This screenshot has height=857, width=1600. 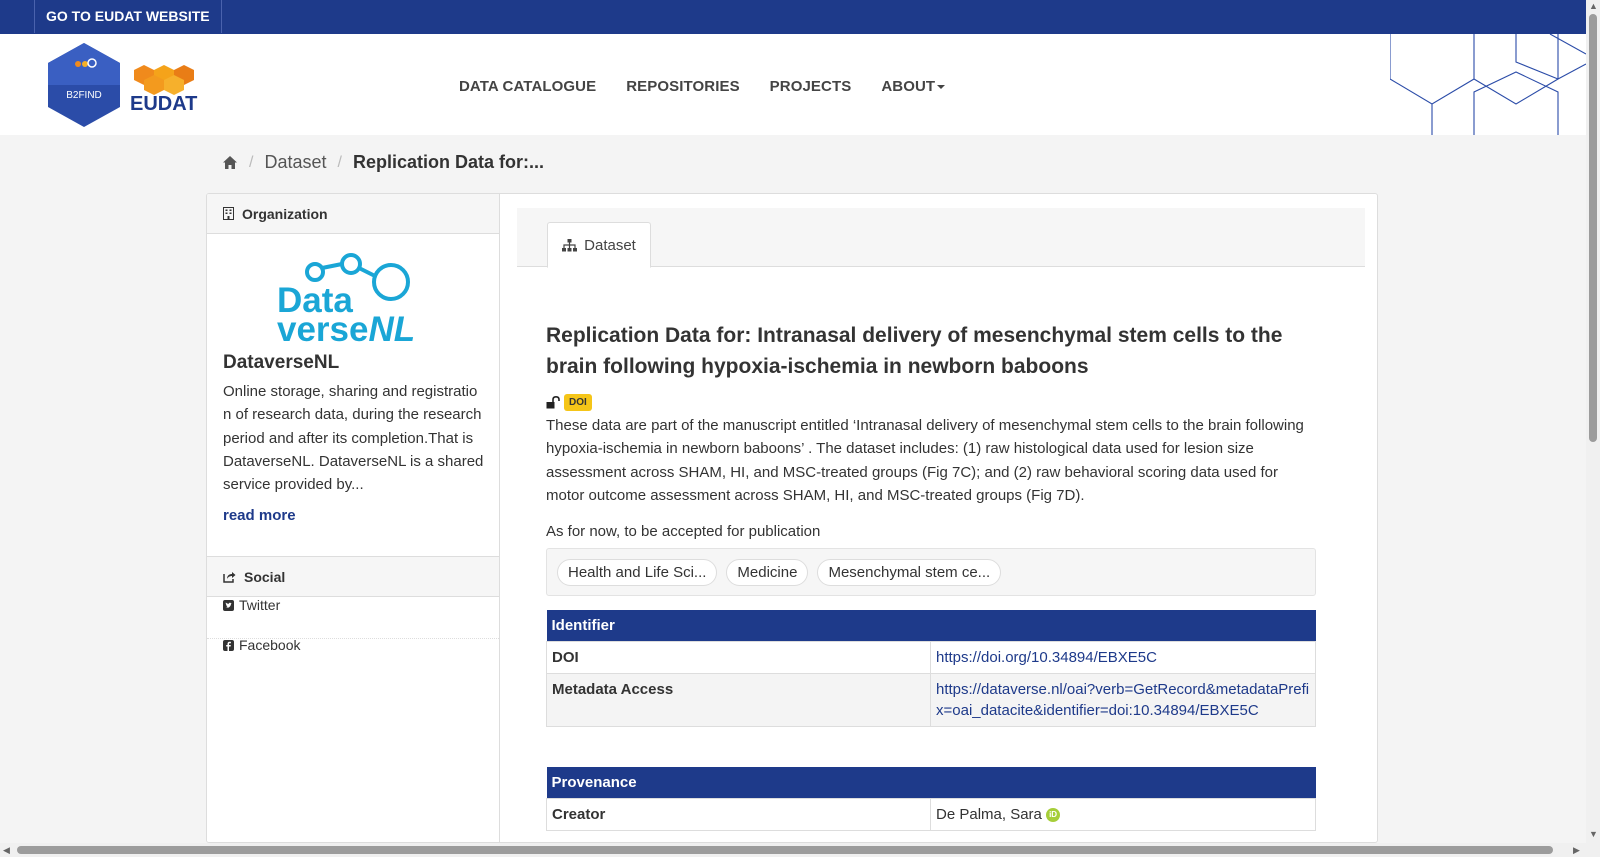 What do you see at coordinates (353, 214) in the screenshot?
I see `organization-heading: Organization` at bounding box center [353, 214].